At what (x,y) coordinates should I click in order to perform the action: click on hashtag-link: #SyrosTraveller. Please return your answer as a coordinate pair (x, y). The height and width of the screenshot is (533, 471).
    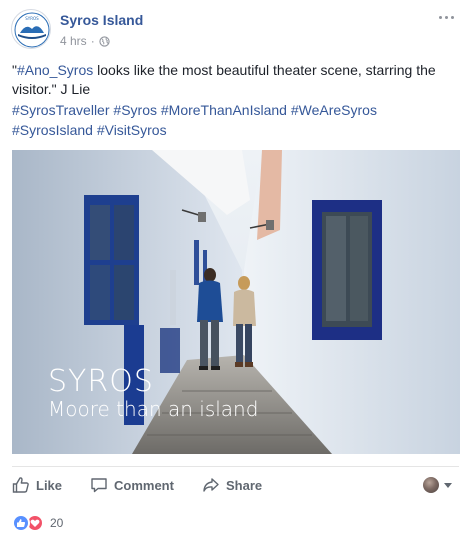
    Looking at the image, I should click on (61, 110).